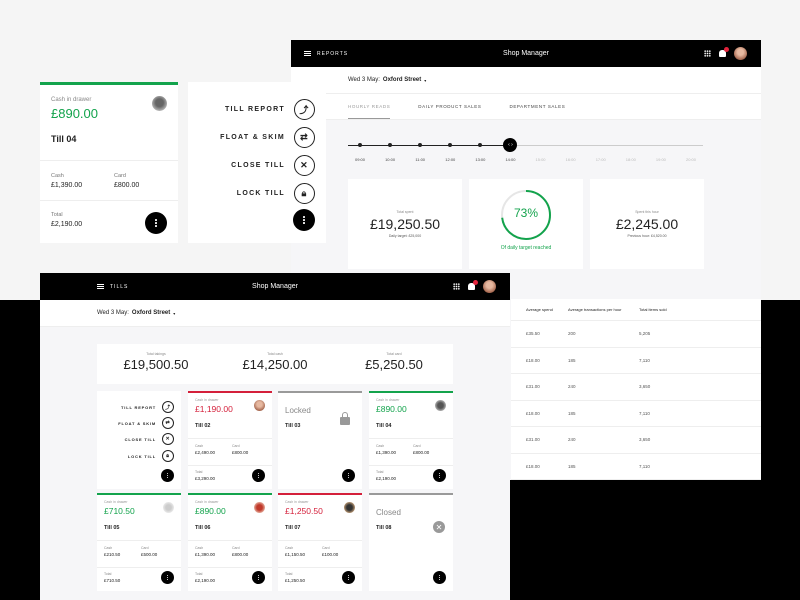 The width and height of the screenshot is (800, 600). I want to click on stat-total-spent-label: Total spent, so click(405, 212).